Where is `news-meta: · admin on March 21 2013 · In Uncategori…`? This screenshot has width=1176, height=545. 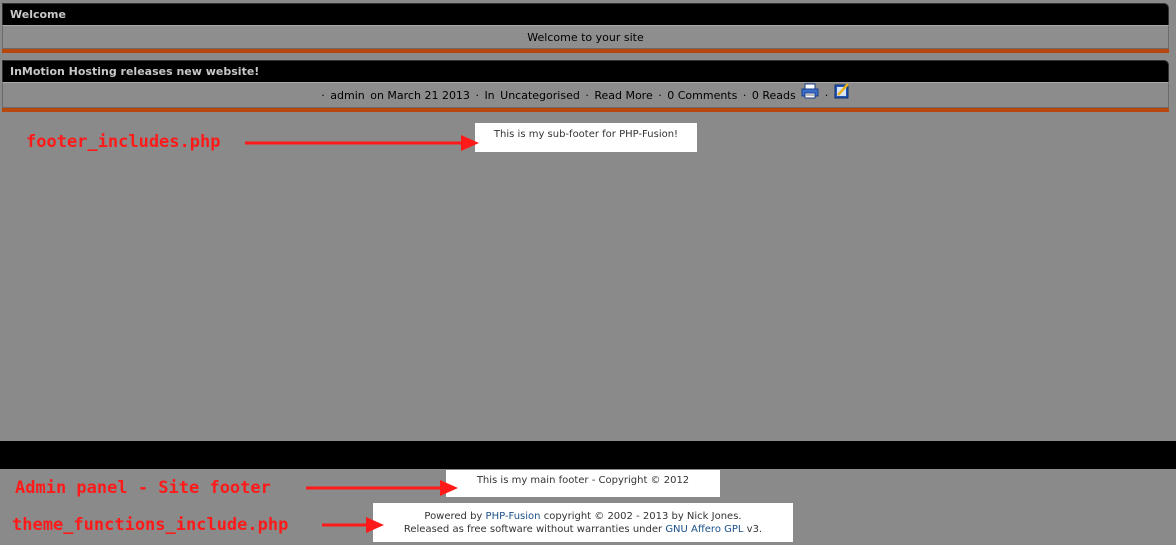 news-meta: · admin on March 21 2013 · In Uncategori… is located at coordinates (585, 95).